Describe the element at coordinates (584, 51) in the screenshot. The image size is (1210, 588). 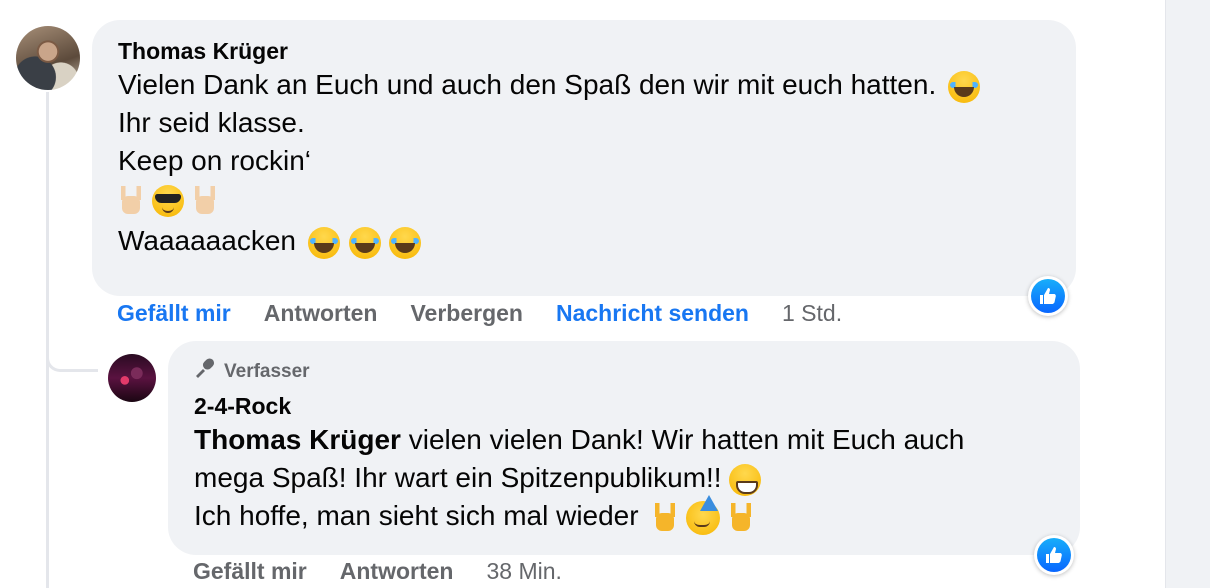
I see `comment-author: Thomas Krüger` at that location.